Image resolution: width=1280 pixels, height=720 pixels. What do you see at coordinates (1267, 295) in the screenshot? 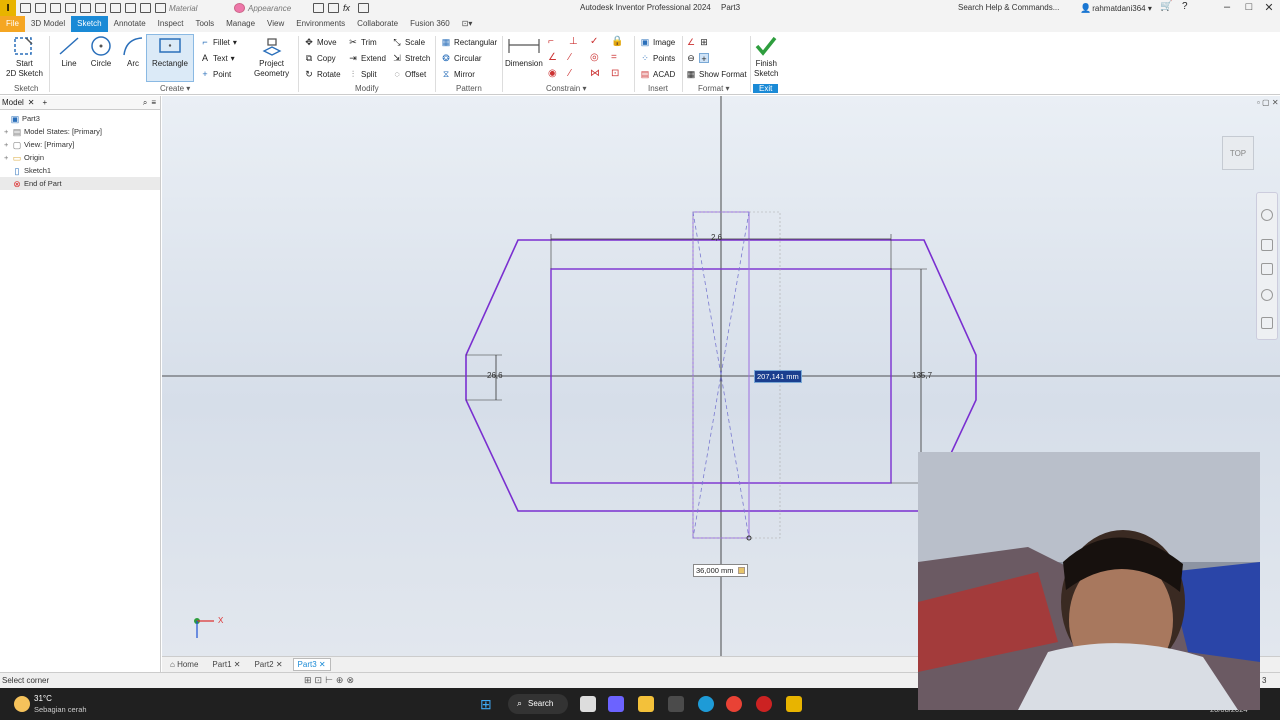
I see `orbit-icon` at bounding box center [1267, 295].